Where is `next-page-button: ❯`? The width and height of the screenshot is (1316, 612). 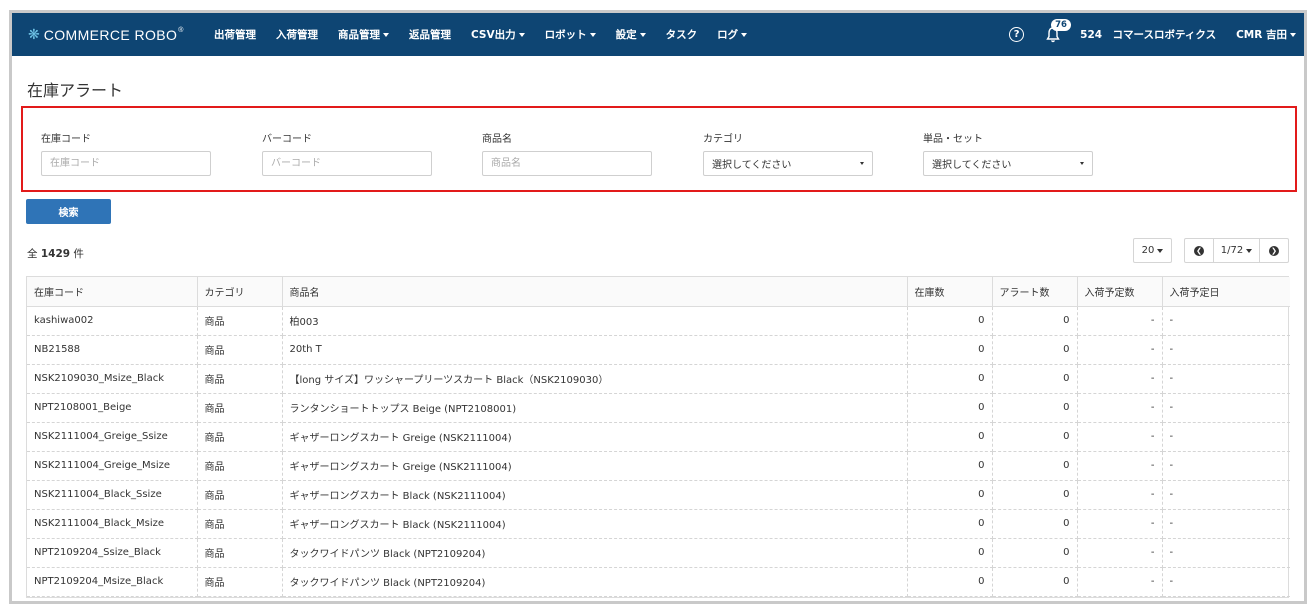
next-page-button: ❯ is located at coordinates (1274, 250).